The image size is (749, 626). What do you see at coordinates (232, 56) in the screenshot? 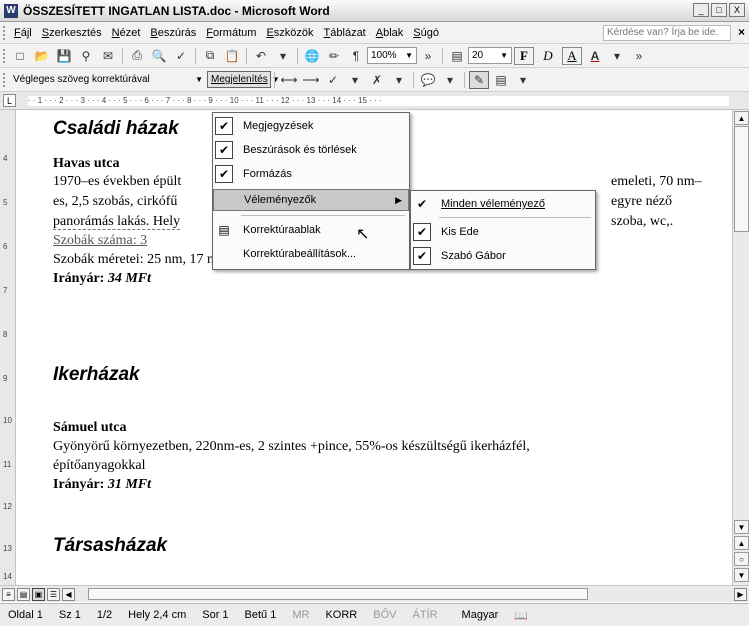
I see `paste-icon: 📋` at bounding box center [232, 56].